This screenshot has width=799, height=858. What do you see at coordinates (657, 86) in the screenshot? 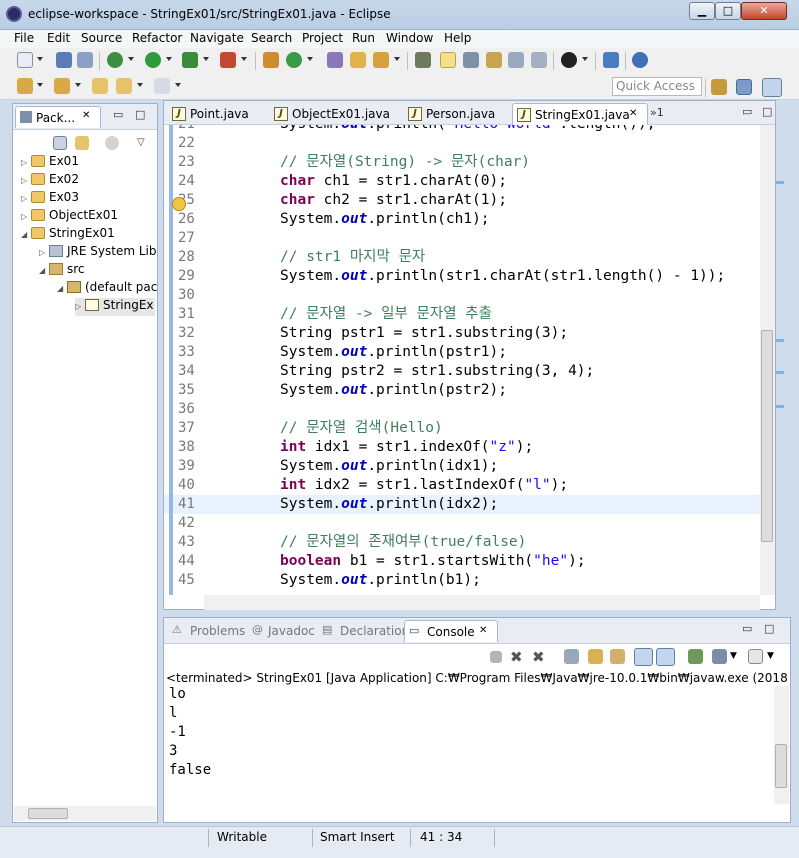
I see `quick-access-field: Quick Access` at bounding box center [657, 86].